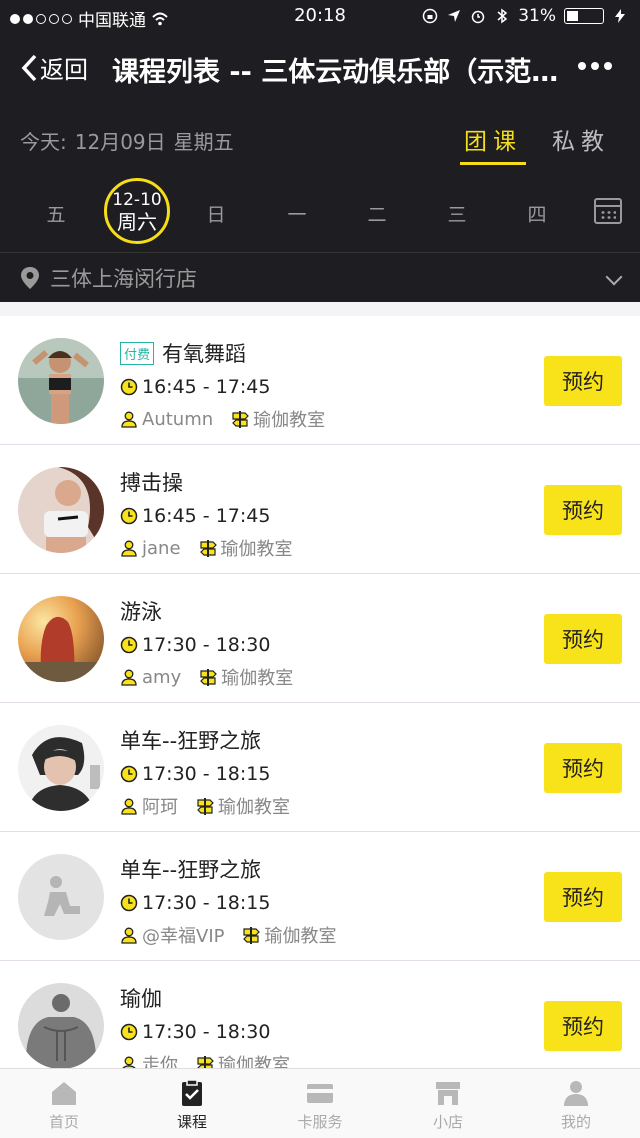  I want to click on day-tue: 二, so click(377, 213).